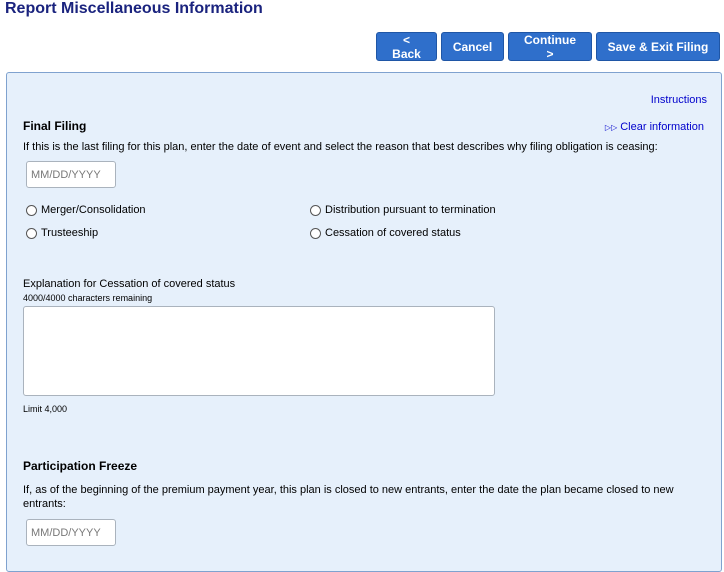  I want to click on final-filing-title: Final Filing, so click(55, 126).